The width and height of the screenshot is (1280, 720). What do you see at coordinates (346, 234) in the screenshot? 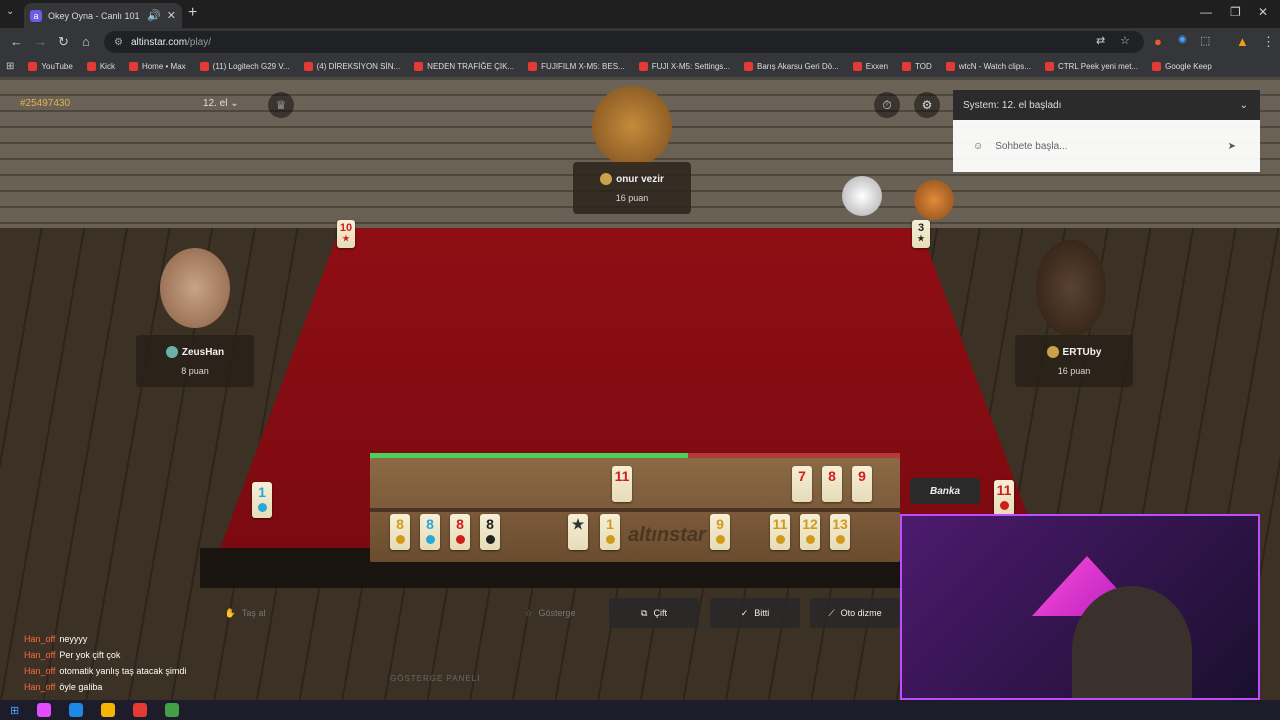
I see `discard-tile-topleft: 10 ★` at bounding box center [346, 234].